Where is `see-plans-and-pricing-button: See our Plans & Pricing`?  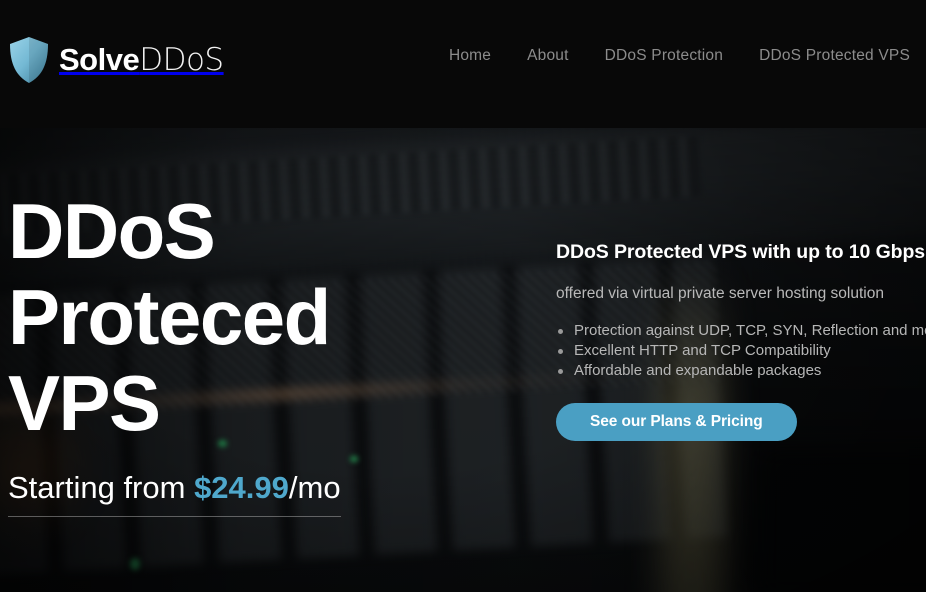 see-plans-and-pricing-button: See our Plans & Pricing is located at coordinates (676, 422).